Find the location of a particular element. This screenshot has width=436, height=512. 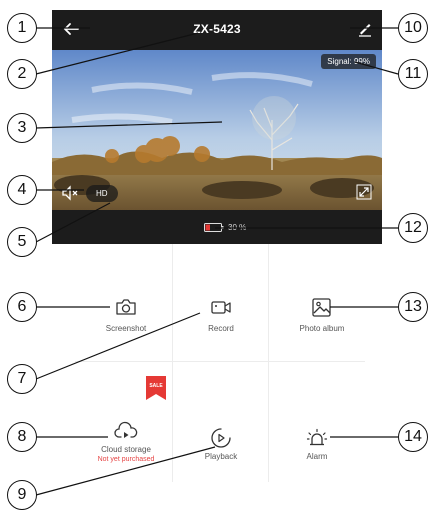

sale-badge: SALE is located at coordinates (156, 388).